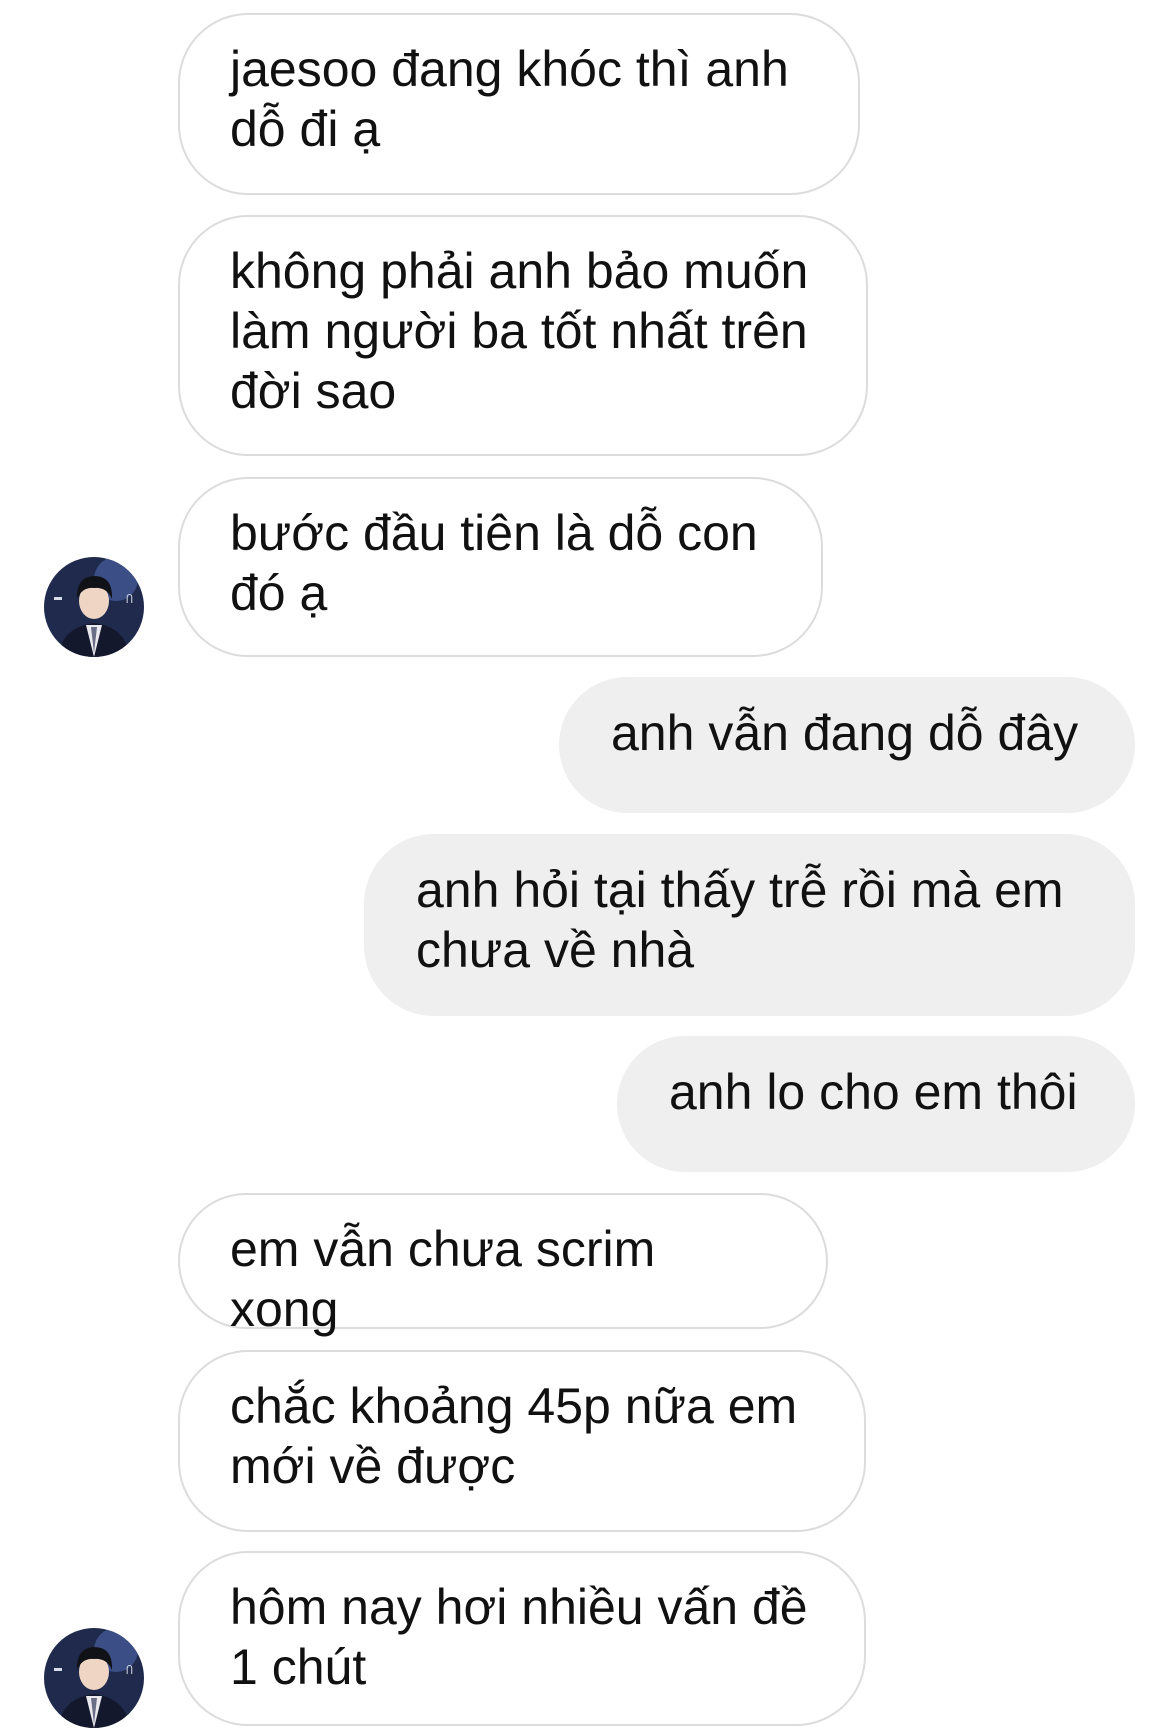 Image resolution: width=1170 pixels, height=1728 pixels. I want to click on message-bubble-incoming: hôm nay hơi nhiều vấn đề 1 chút, so click(522, 1638).